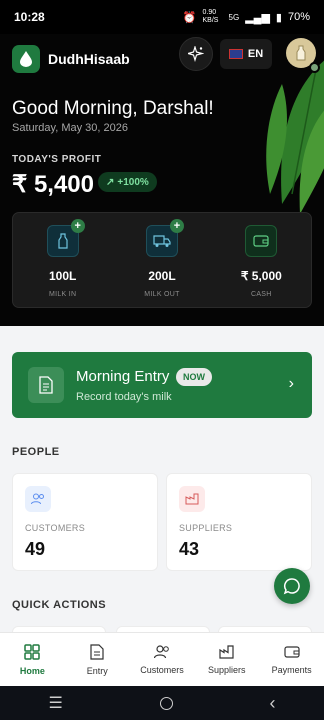 Image resolution: width=324 pixels, height=720 pixels. I want to click on chevron-right-icon: ›, so click(291, 383).